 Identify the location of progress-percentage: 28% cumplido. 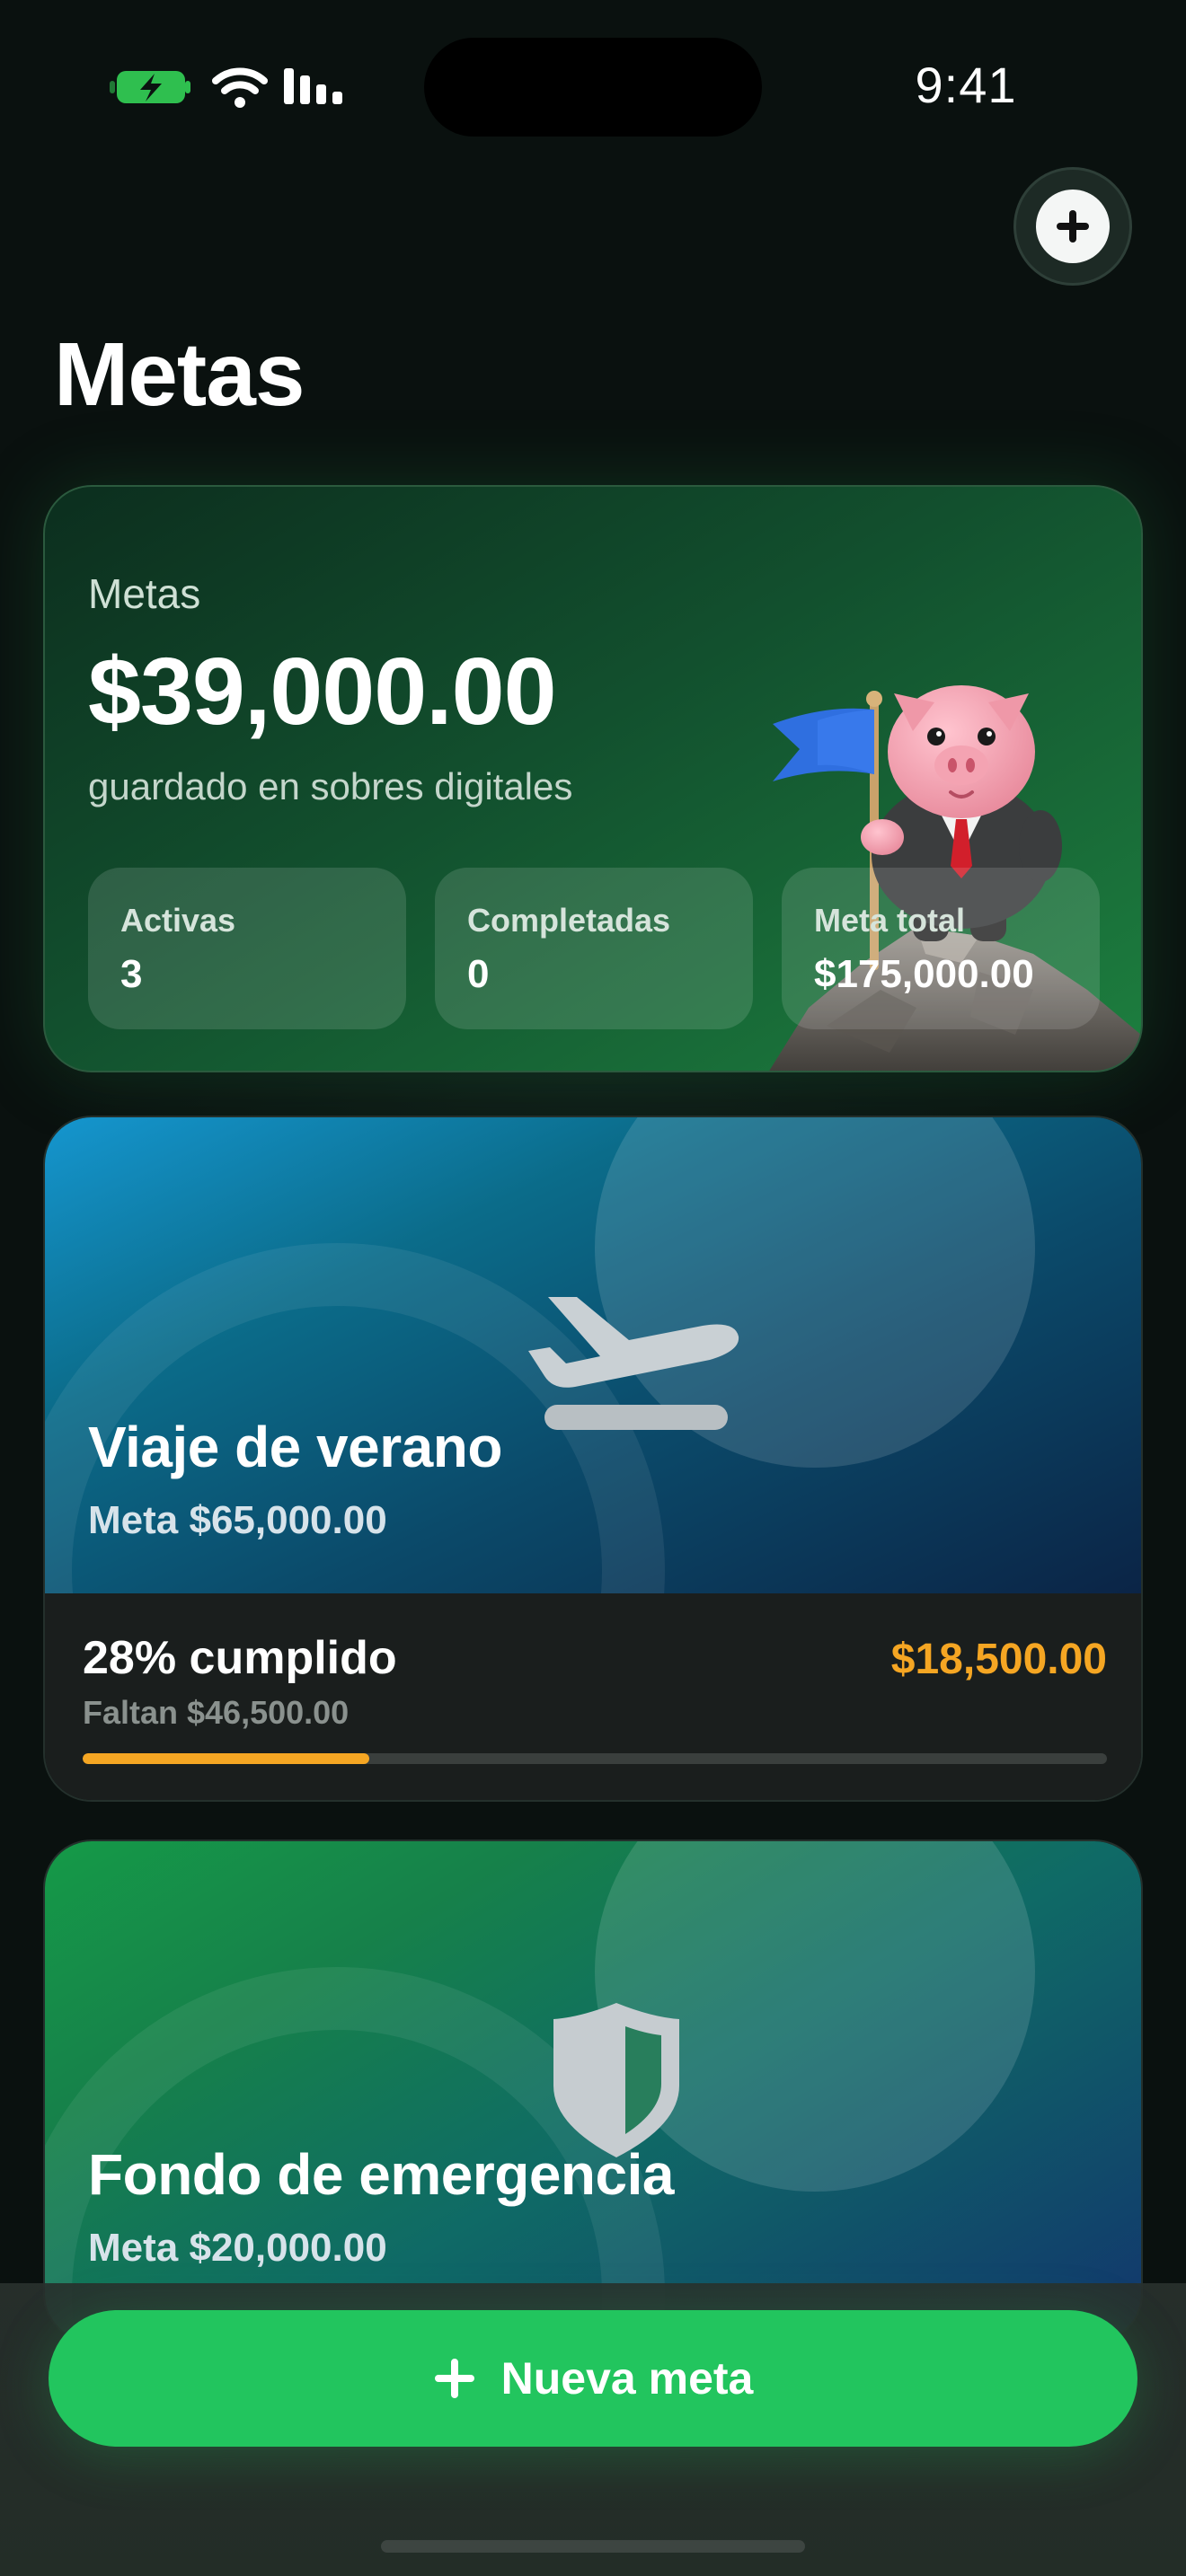
(240, 1658).